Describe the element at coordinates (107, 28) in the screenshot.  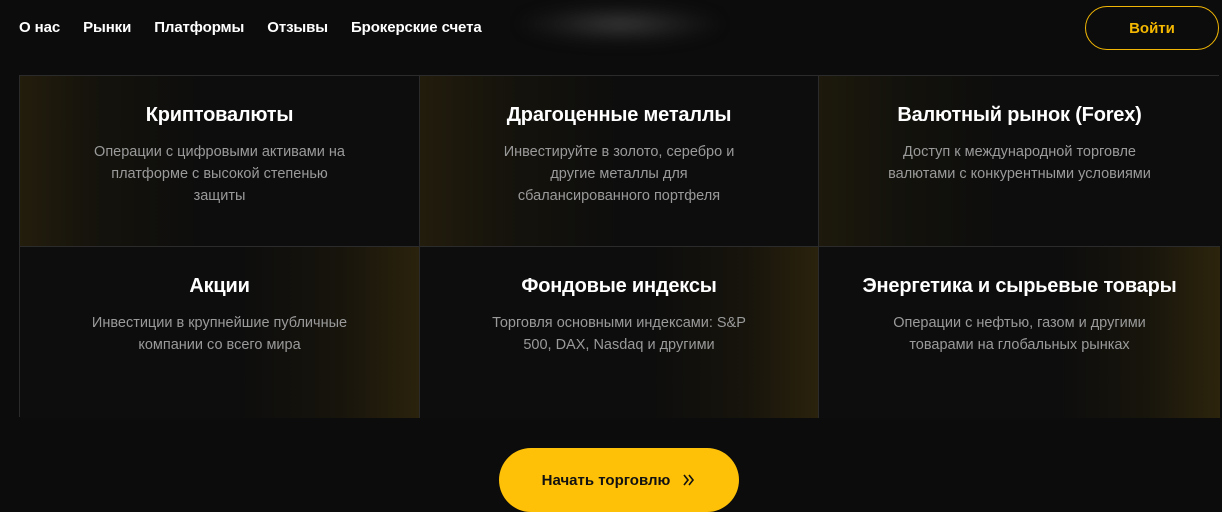
I see `nav-item-markets: Рынки` at that location.